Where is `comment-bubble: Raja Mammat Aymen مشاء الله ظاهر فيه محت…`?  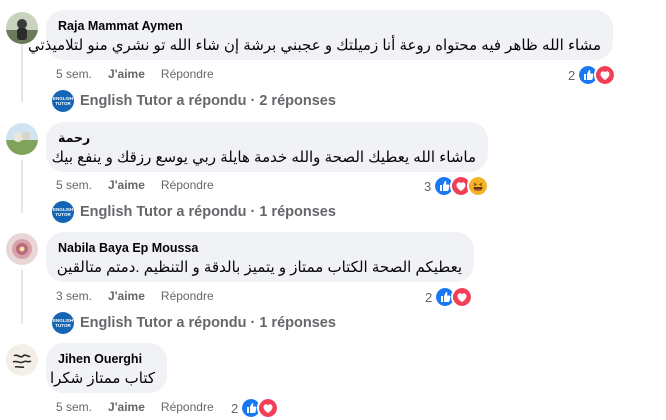
comment-bubble: Raja Mammat Aymen مشاء الله ظاهر فيه محت… is located at coordinates (320, 35).